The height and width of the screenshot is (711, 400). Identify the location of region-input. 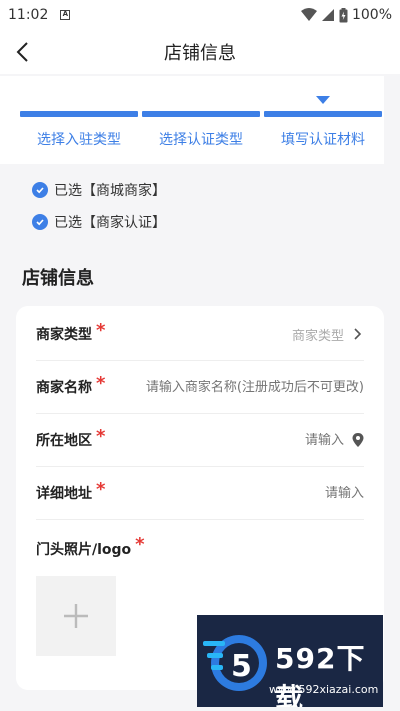
(269, 440).